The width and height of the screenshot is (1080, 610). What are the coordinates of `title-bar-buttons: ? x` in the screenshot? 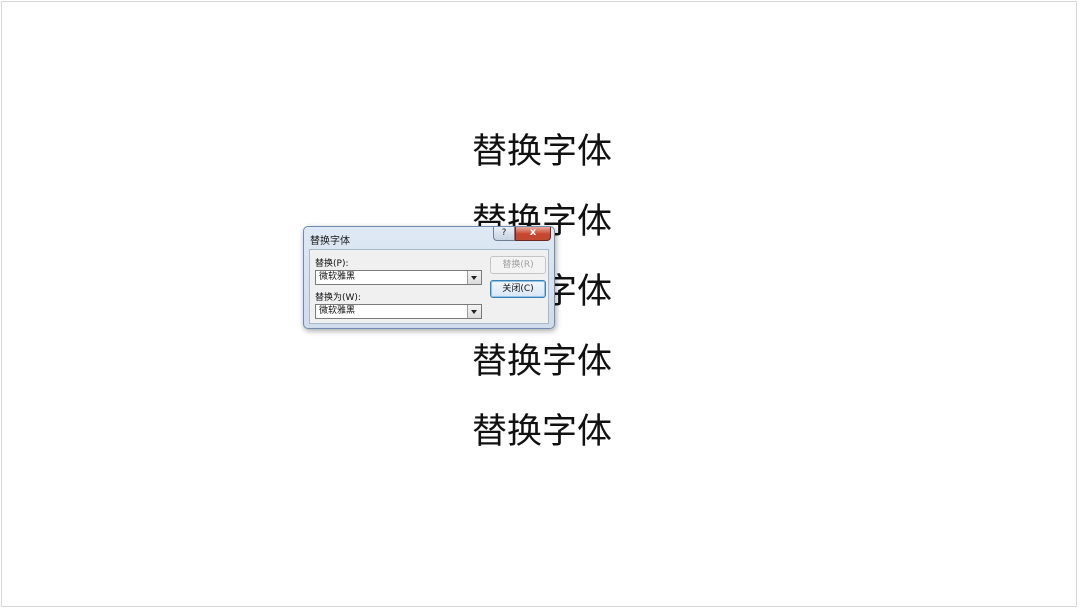 It's located at (522, 234).